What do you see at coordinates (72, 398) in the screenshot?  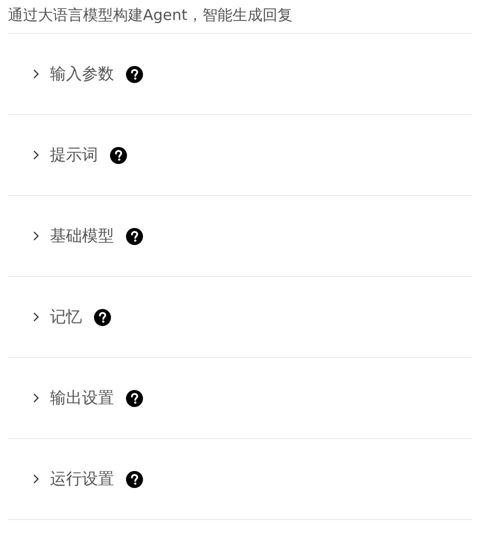 I see `section-header: 输出设置` at bounding box center [72, 398].